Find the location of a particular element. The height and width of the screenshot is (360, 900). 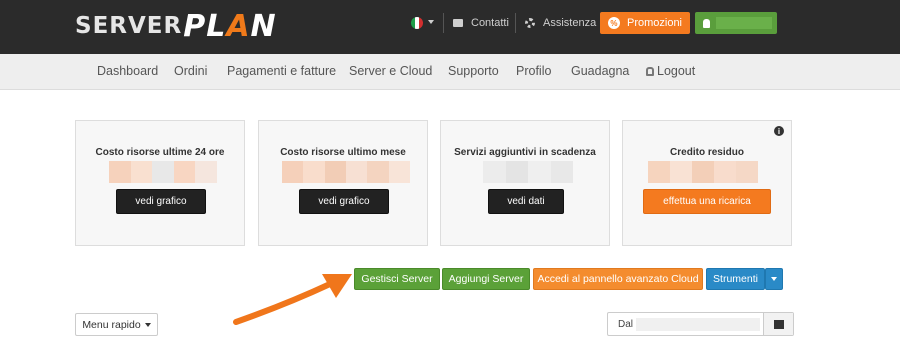

quick-menu-label: Menu rapido is located at coordinates (111, 324).